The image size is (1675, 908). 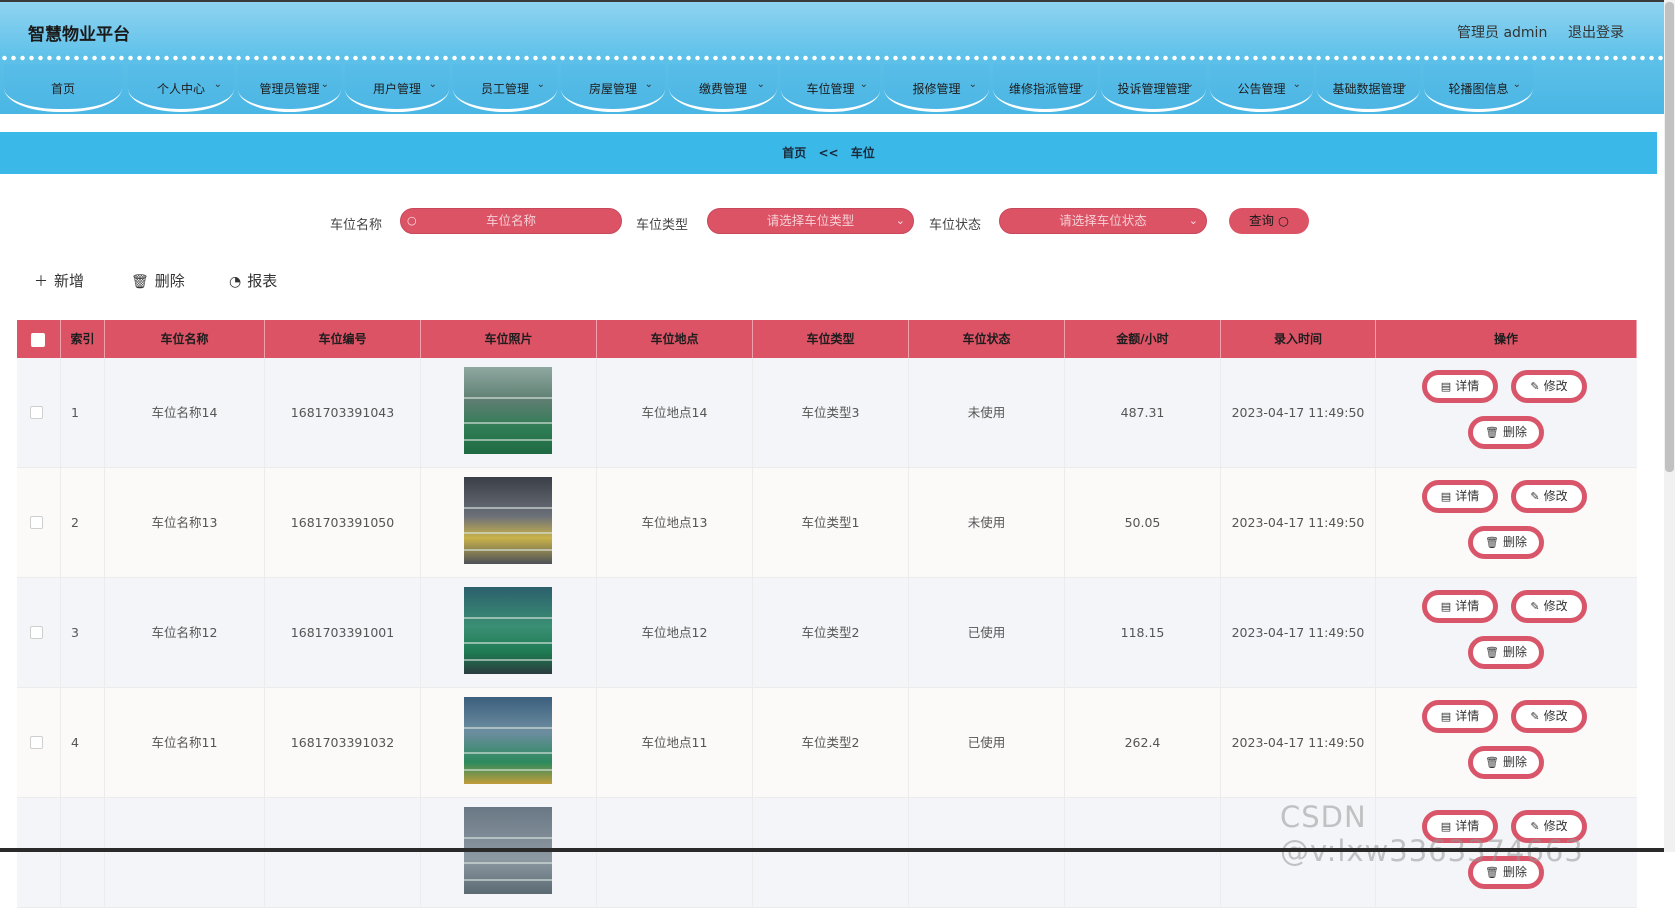 I want to click on column-header: 录入时间, so click(x=1298, y=339).